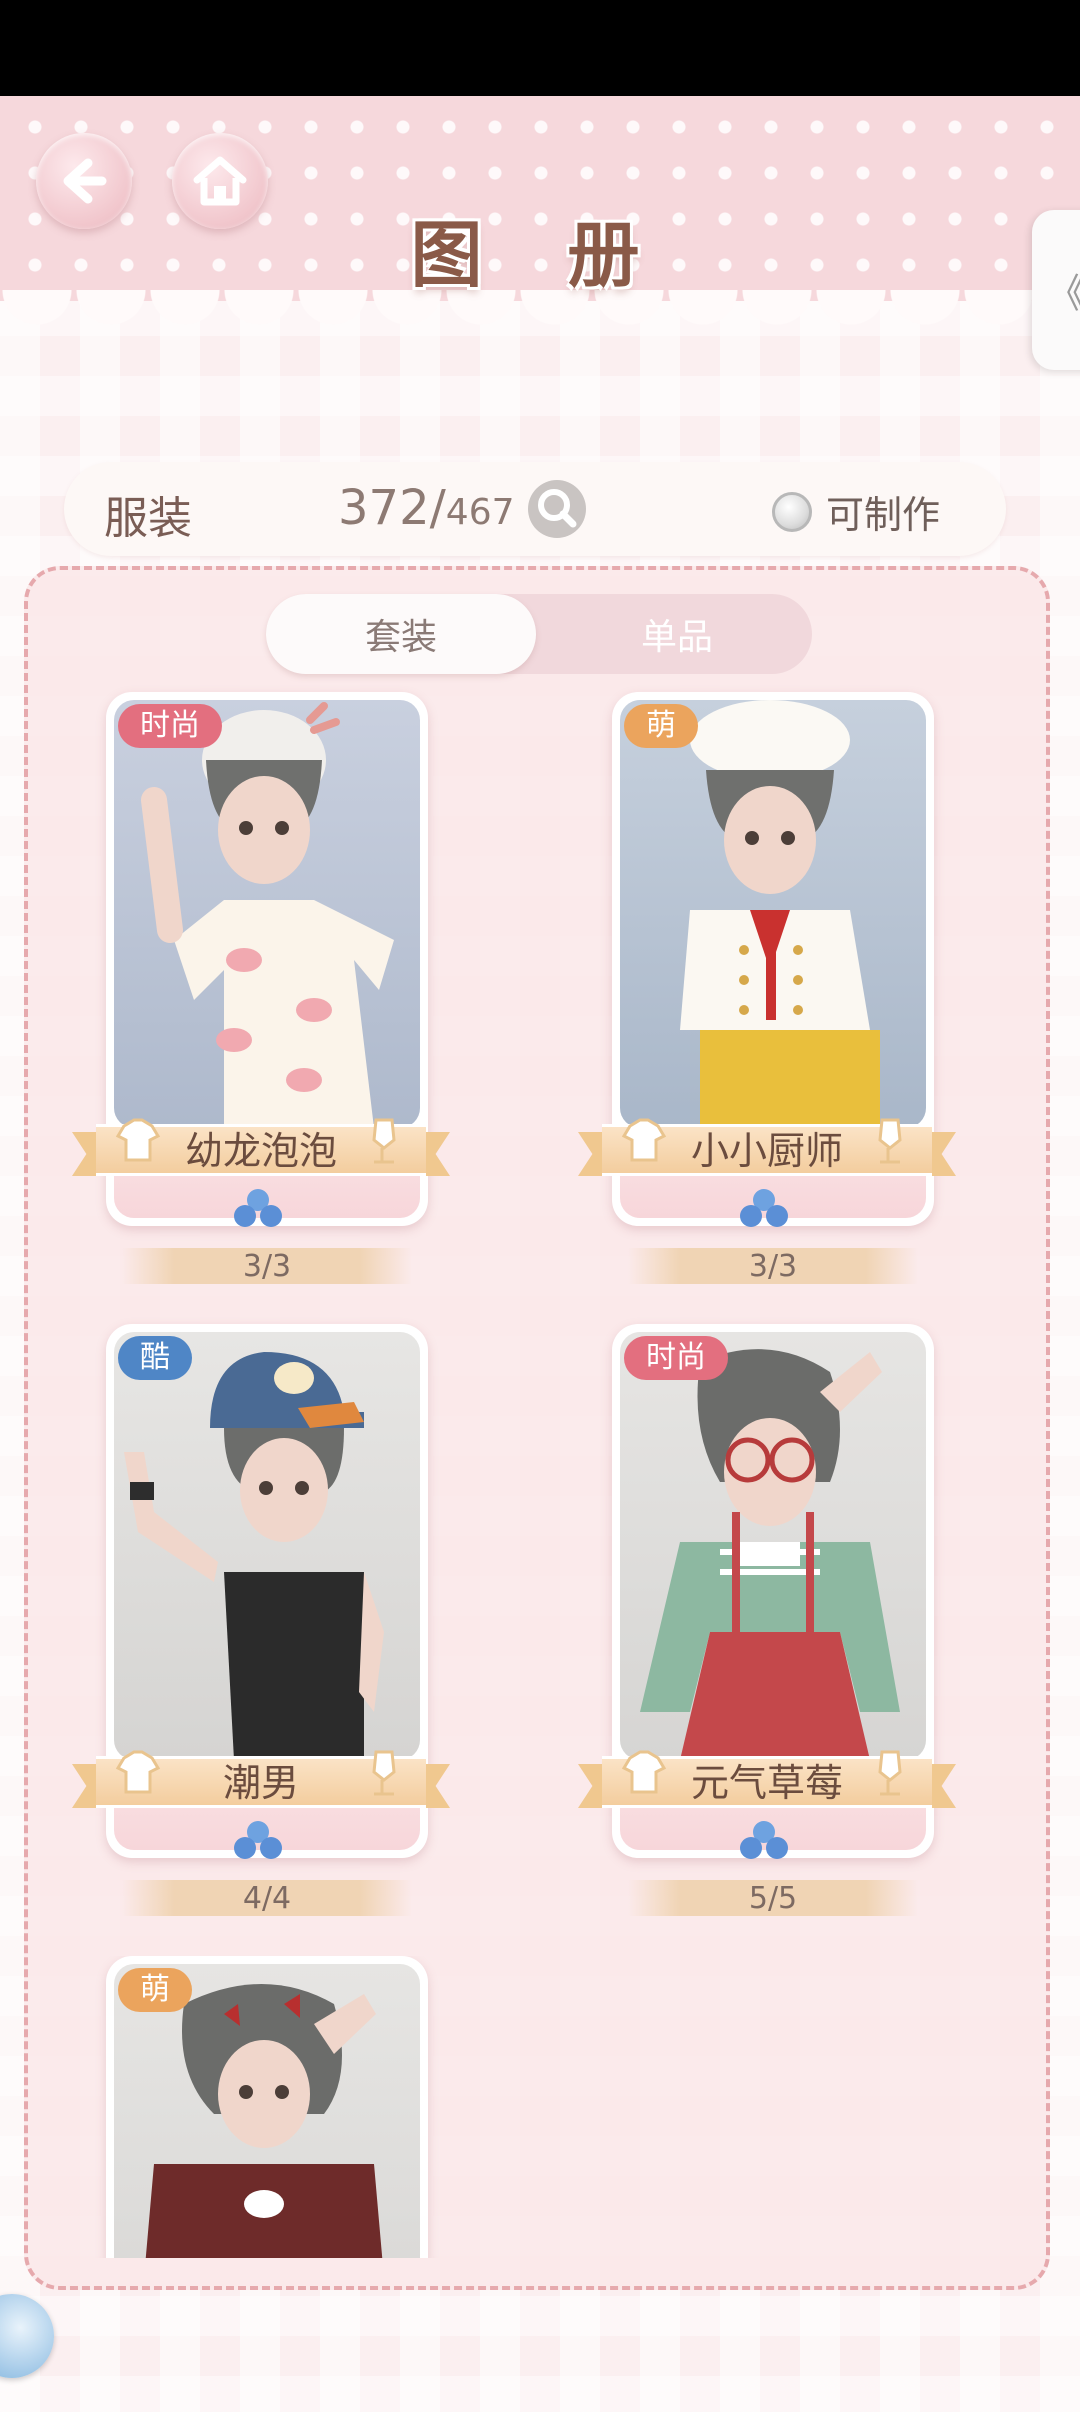 This screenshot has width=1080, height=2412. What do you see at coordinates (539, 634) in the screenshot?
I see `tab-bar: 套装 单品` at bounding box center [539, 634].